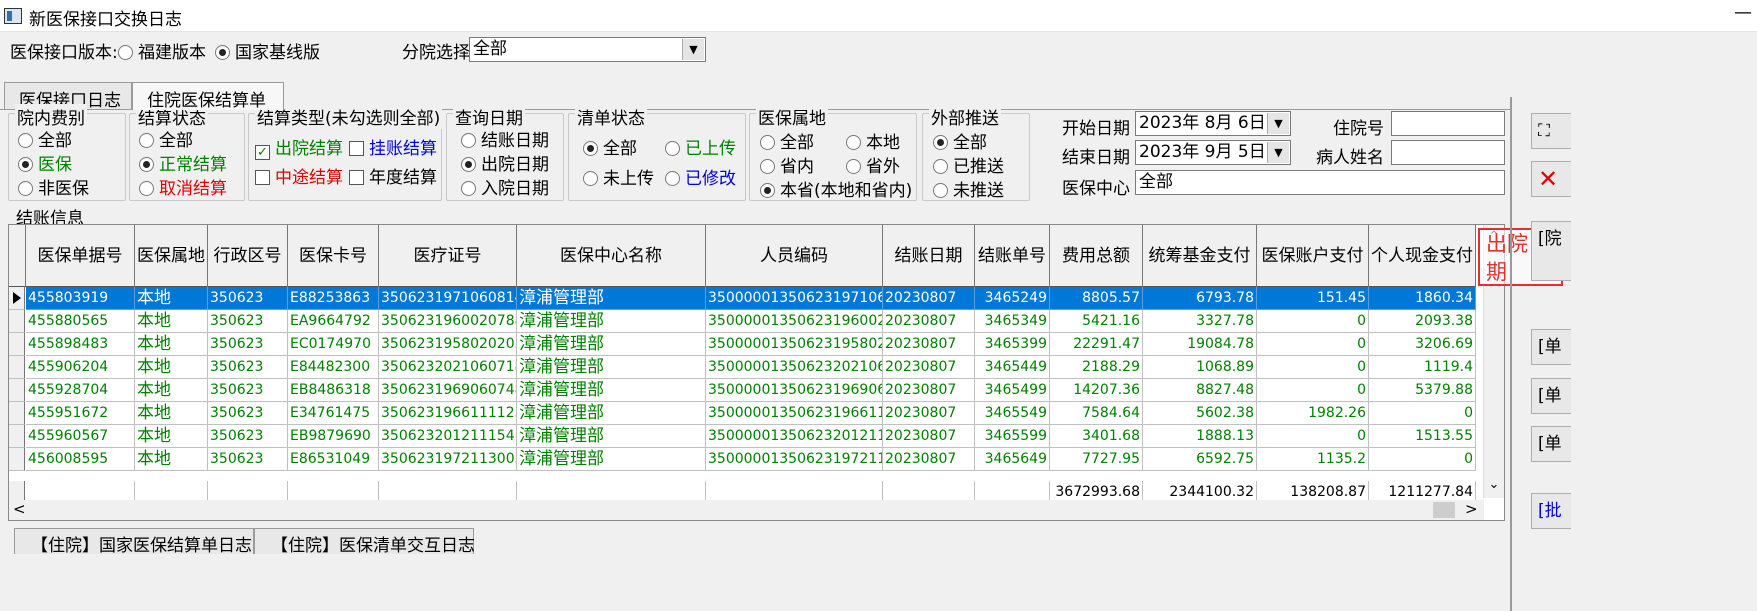 The image size is (1757, 611). What do you see at coordinates (787, 140) in the screenshot?
I see `place-all: 全部` at bounding box center [787, 140].